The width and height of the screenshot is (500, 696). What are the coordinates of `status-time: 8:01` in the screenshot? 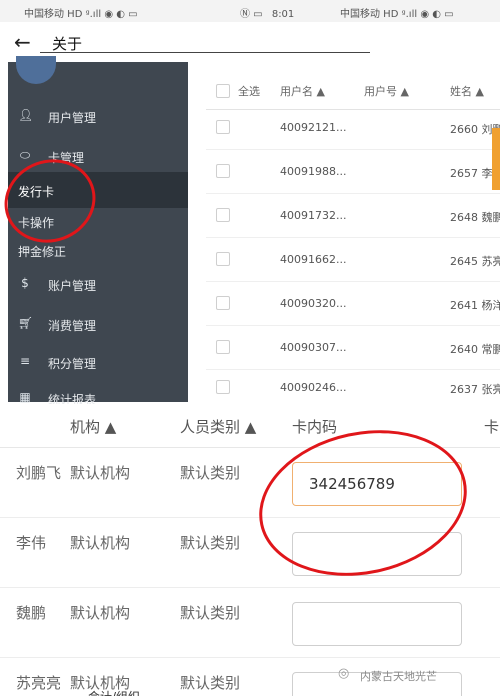 It's located at (283, 14).